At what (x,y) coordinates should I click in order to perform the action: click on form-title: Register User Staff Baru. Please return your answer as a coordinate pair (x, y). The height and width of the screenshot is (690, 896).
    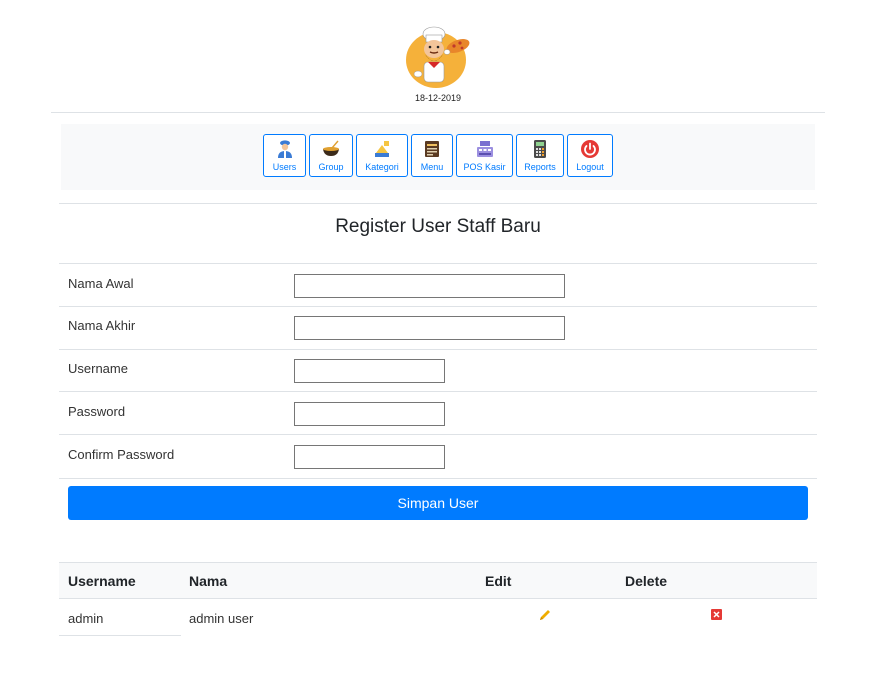
    Looking at the image, I should click on (438, 226).